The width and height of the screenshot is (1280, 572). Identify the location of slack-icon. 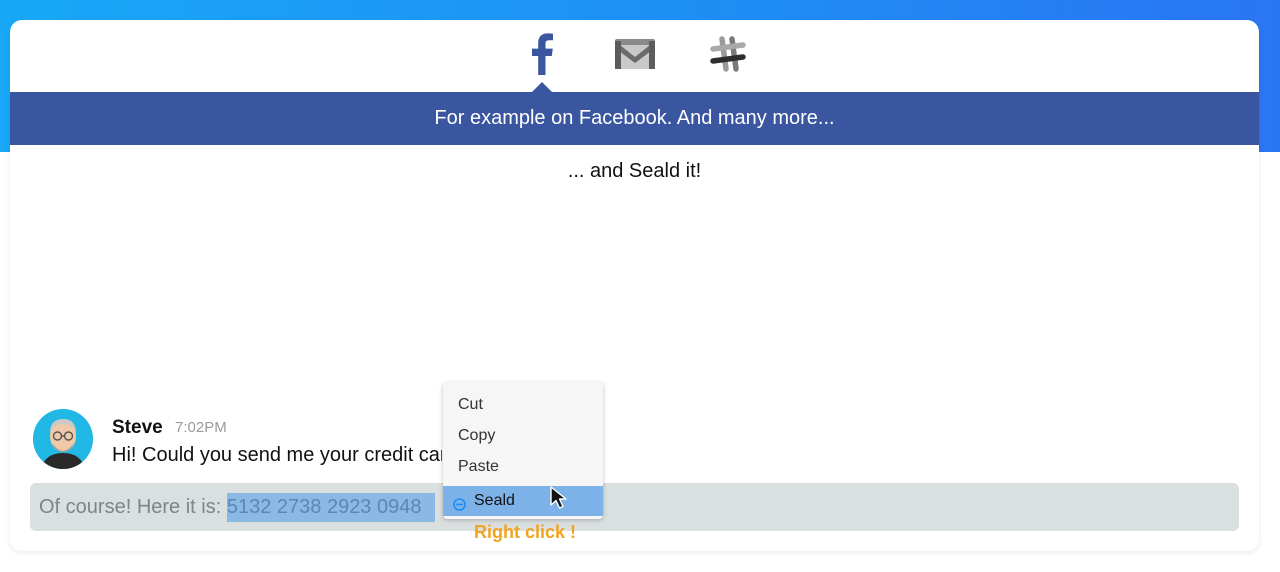
(728, 56).